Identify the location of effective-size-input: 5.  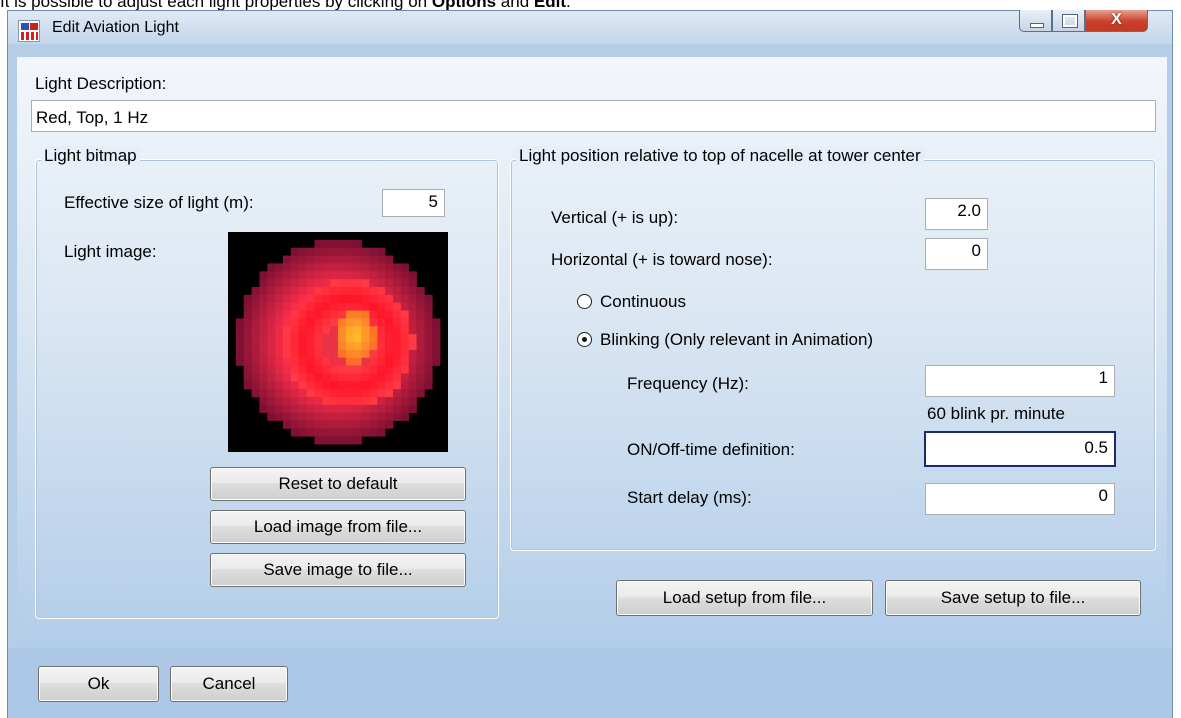
(413, 203).